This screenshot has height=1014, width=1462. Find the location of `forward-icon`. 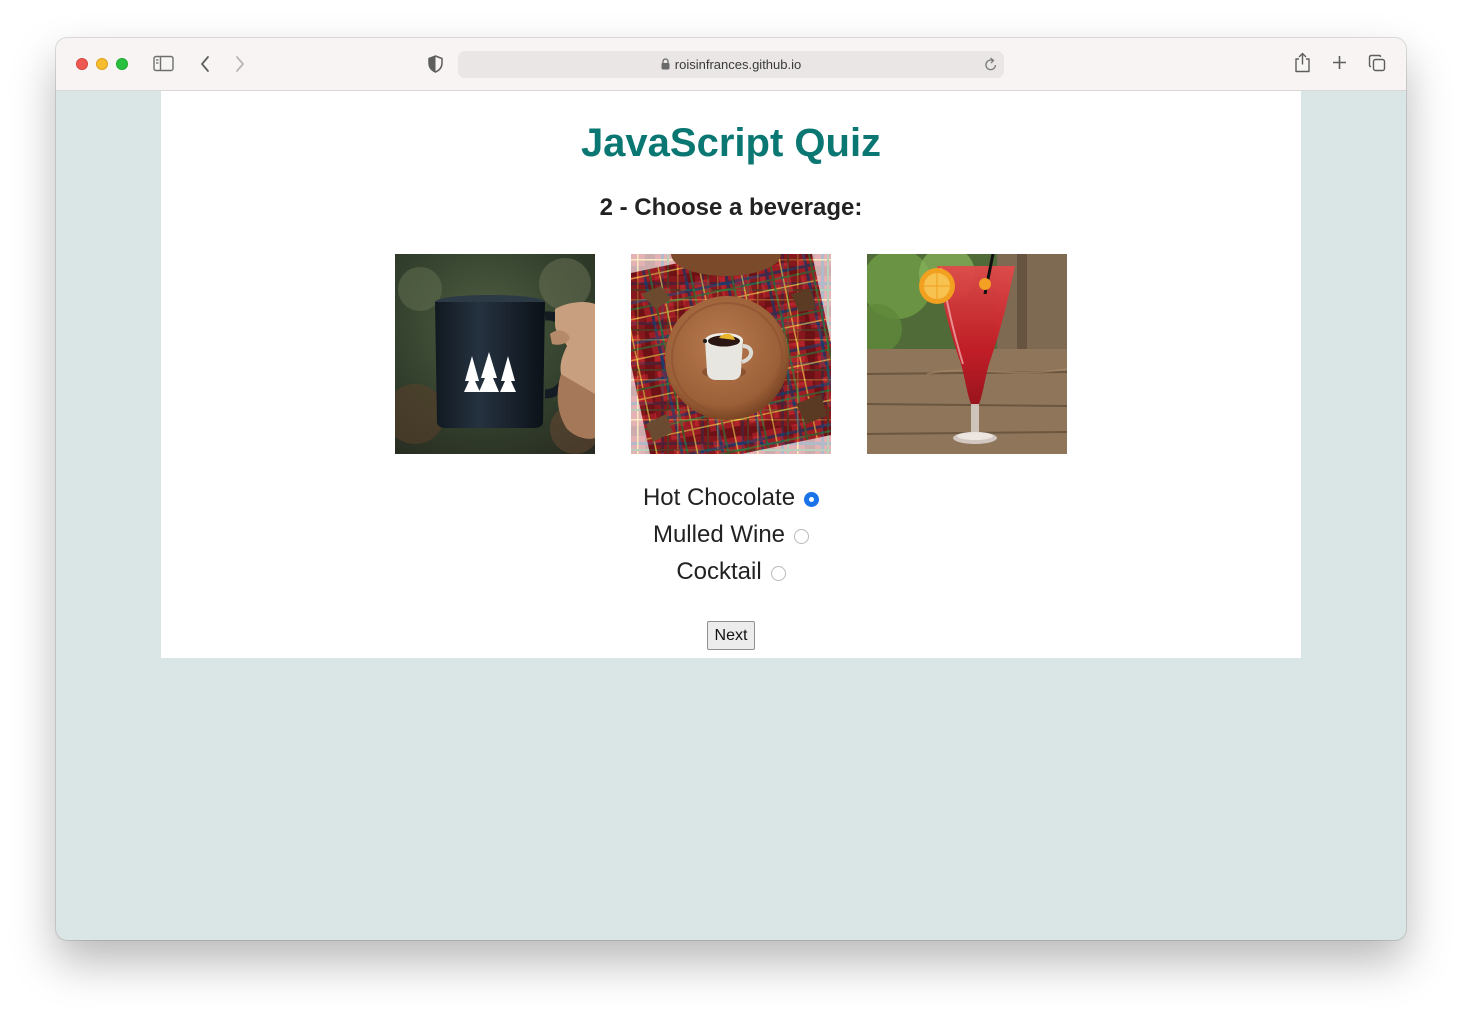

forward-icon is located at coordinates (240, 64).